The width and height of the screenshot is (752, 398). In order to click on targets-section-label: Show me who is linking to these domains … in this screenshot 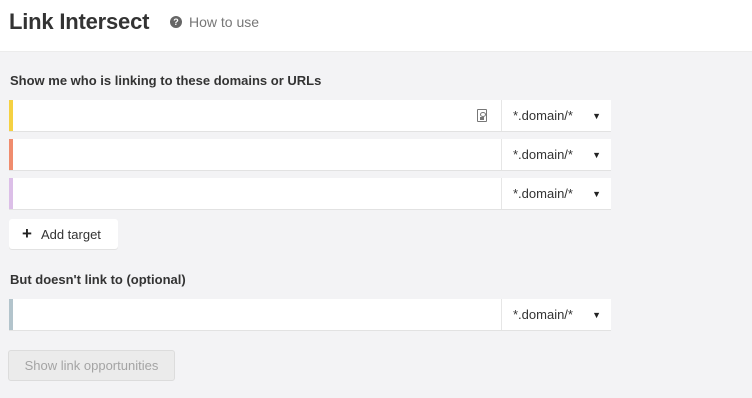, I will do `click(166, 80)`.